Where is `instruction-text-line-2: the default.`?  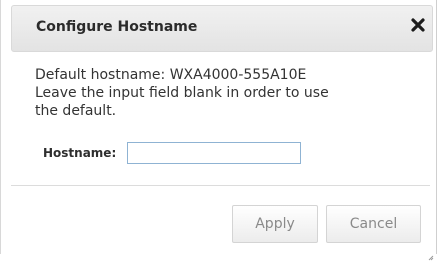
instruction-text-line-2: the default. is located at coordinates (76, 111).